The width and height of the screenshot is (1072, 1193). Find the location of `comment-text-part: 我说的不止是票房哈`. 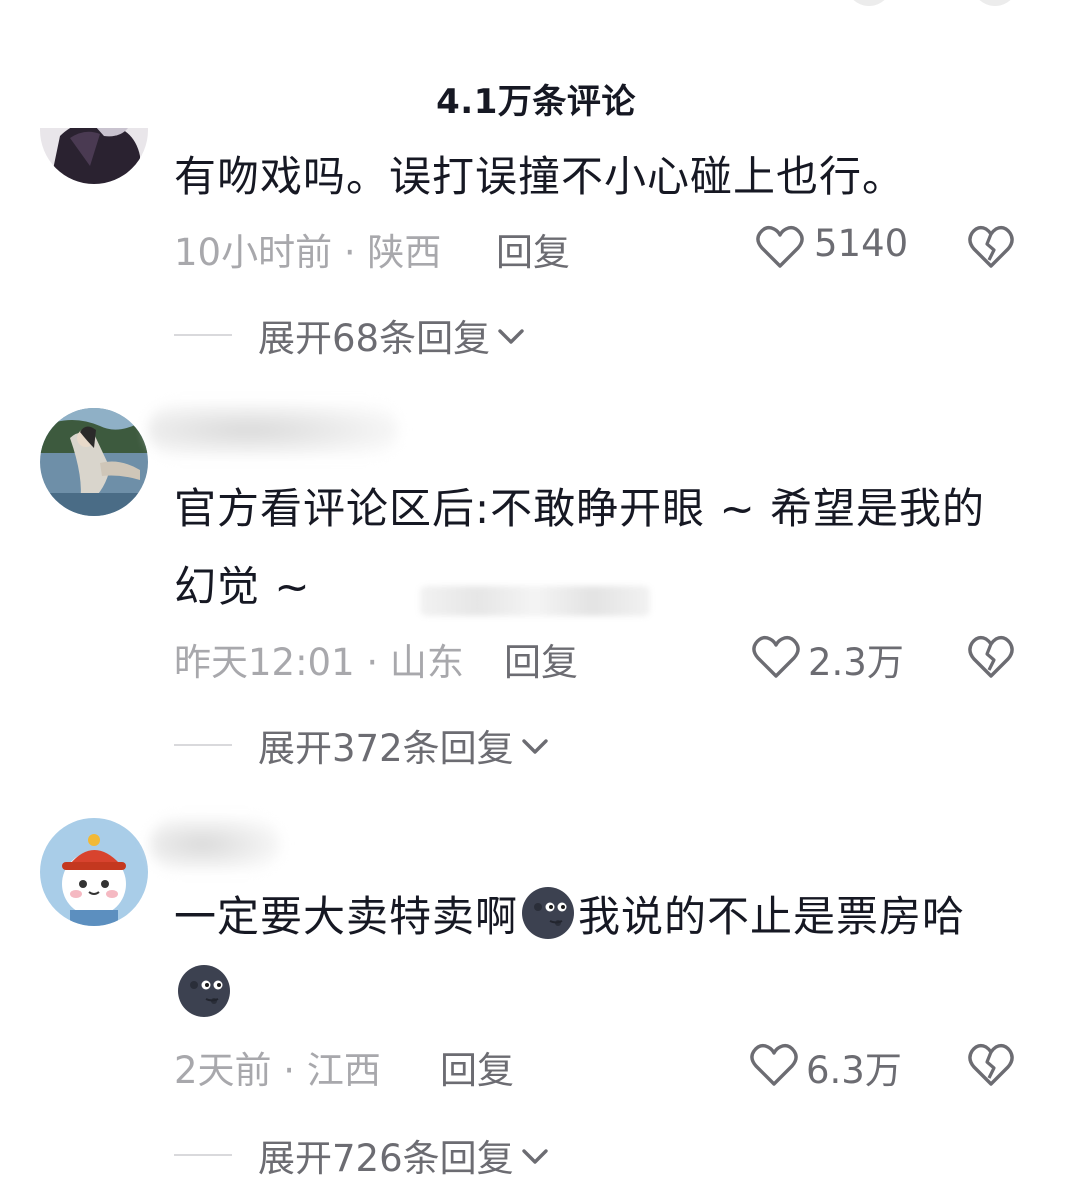

comment-text-part: 我说的不止是票房哈 is located at coordinates (772, 916).